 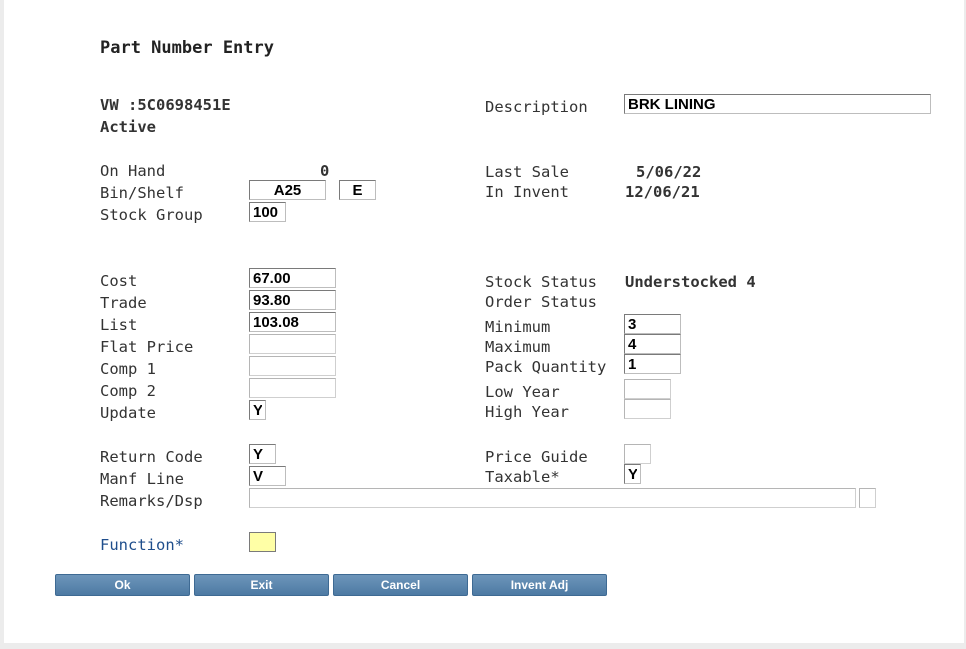 I want to click on remarks-field, so click(x=552, y=498).